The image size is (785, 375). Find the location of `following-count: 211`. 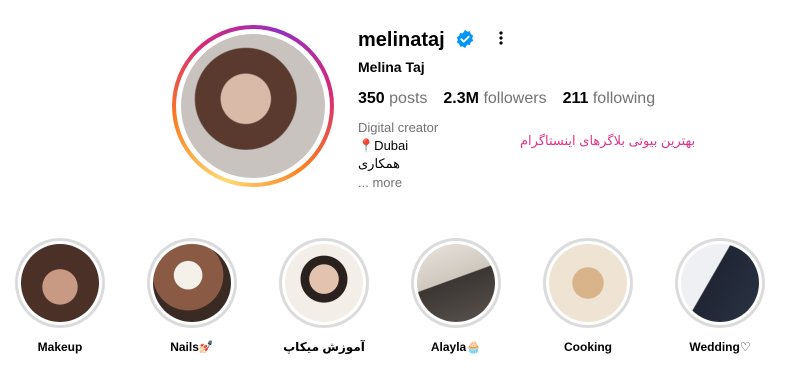

following-count: 211 is located at coordinates (575, 98).